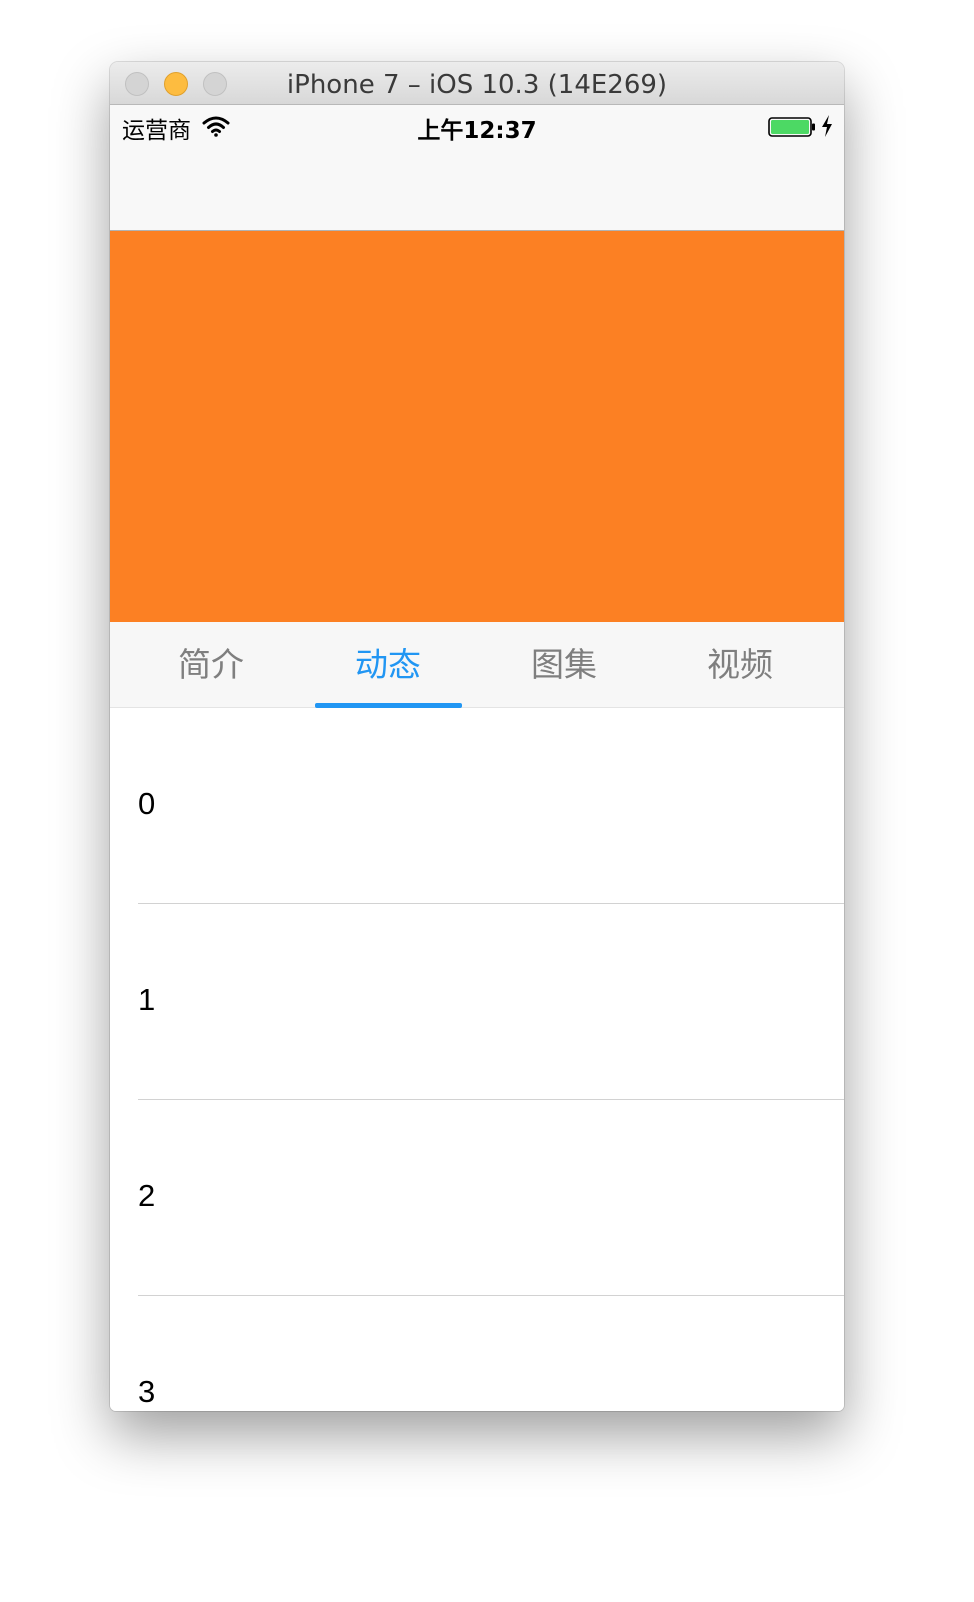 The height and width of the screenshot is (1602, 974). I want to click on list-item: 1, so click(477, 1002).